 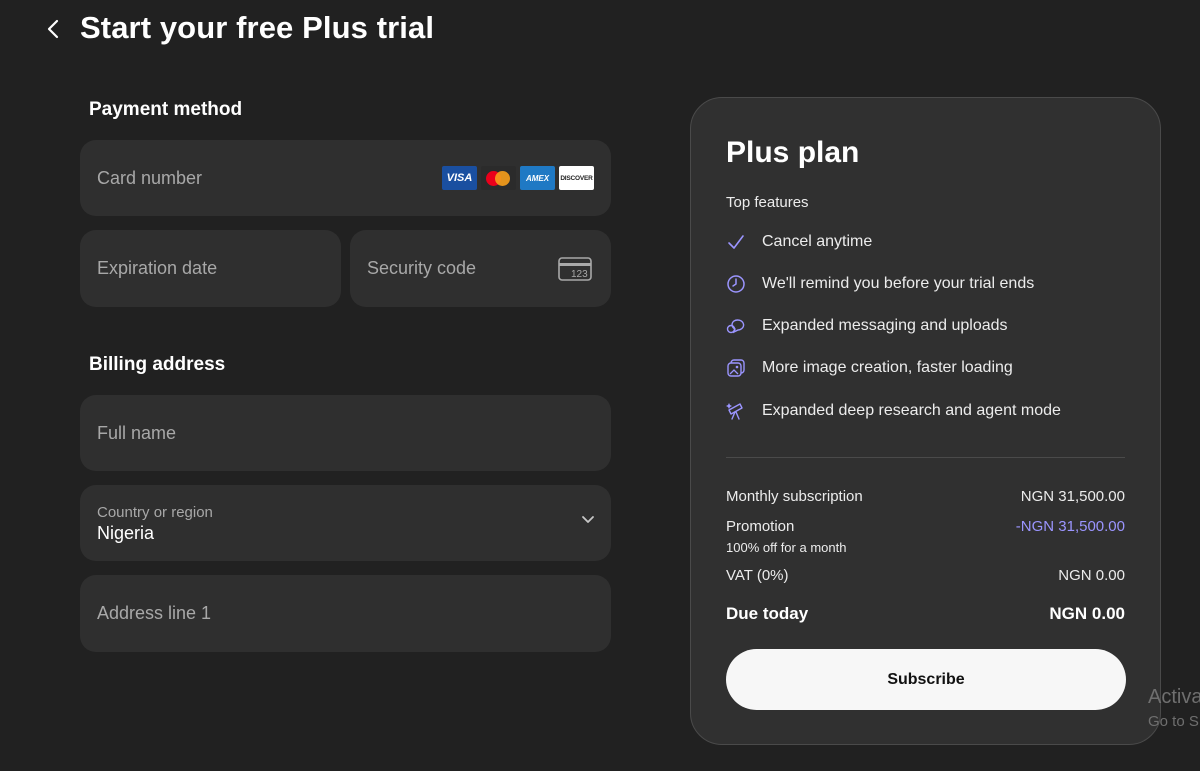 What do you see at coordinates (736, 284) in the screenshot?
I see `clock-icon` at bounding box center [736, 284].